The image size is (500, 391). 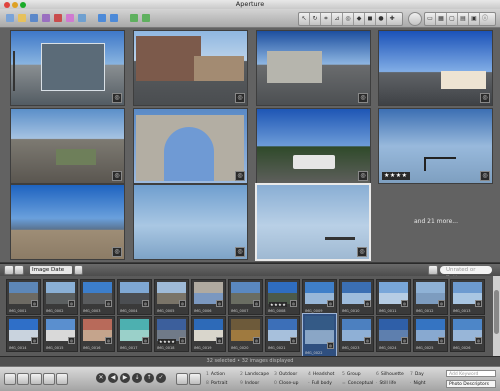 I want to click on thumbnail: ◎ IMG_0026, so click(x=467, y=334).